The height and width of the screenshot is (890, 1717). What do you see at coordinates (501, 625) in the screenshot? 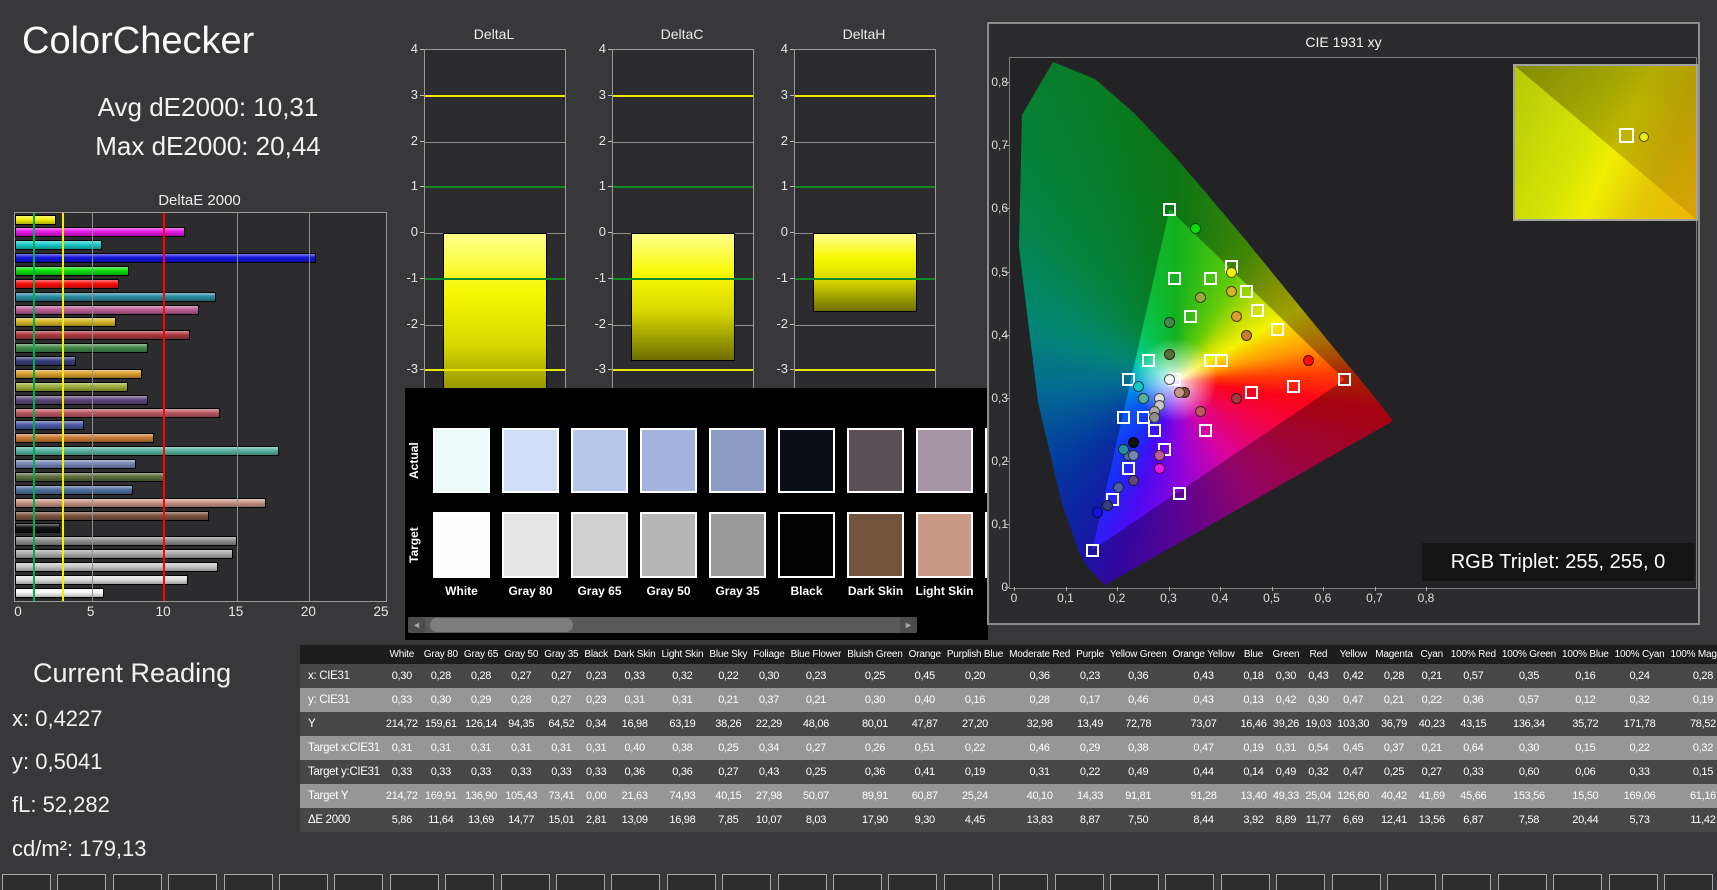
I see `swatch-scrollbar-thumb` at bounding box center [501, 625].